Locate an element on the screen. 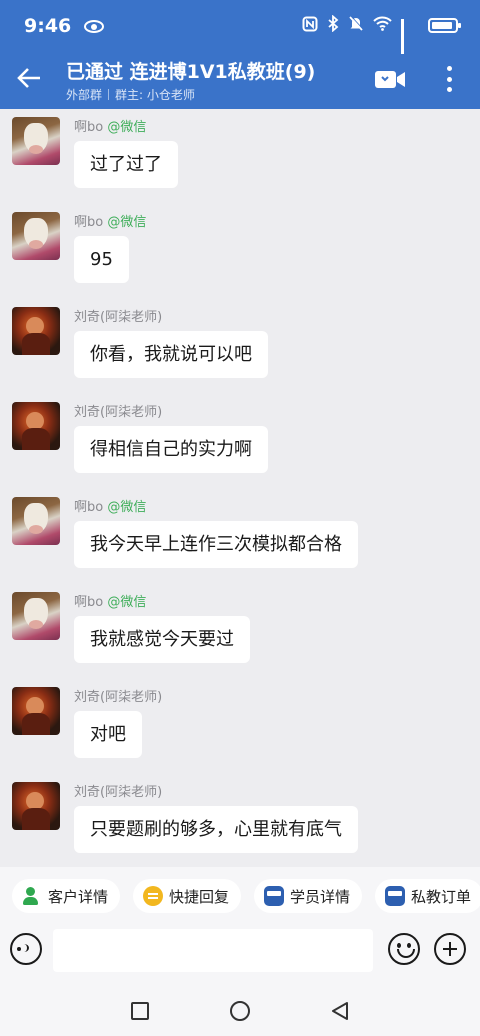 The width and height of the screenshot is (480, 1036). order-icon is located at coordinates (395, 896).